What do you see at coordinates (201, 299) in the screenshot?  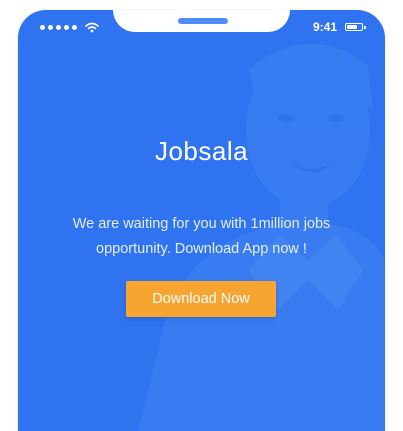 I see `download-now-button: Download Now` at bounding box center [201, 299].